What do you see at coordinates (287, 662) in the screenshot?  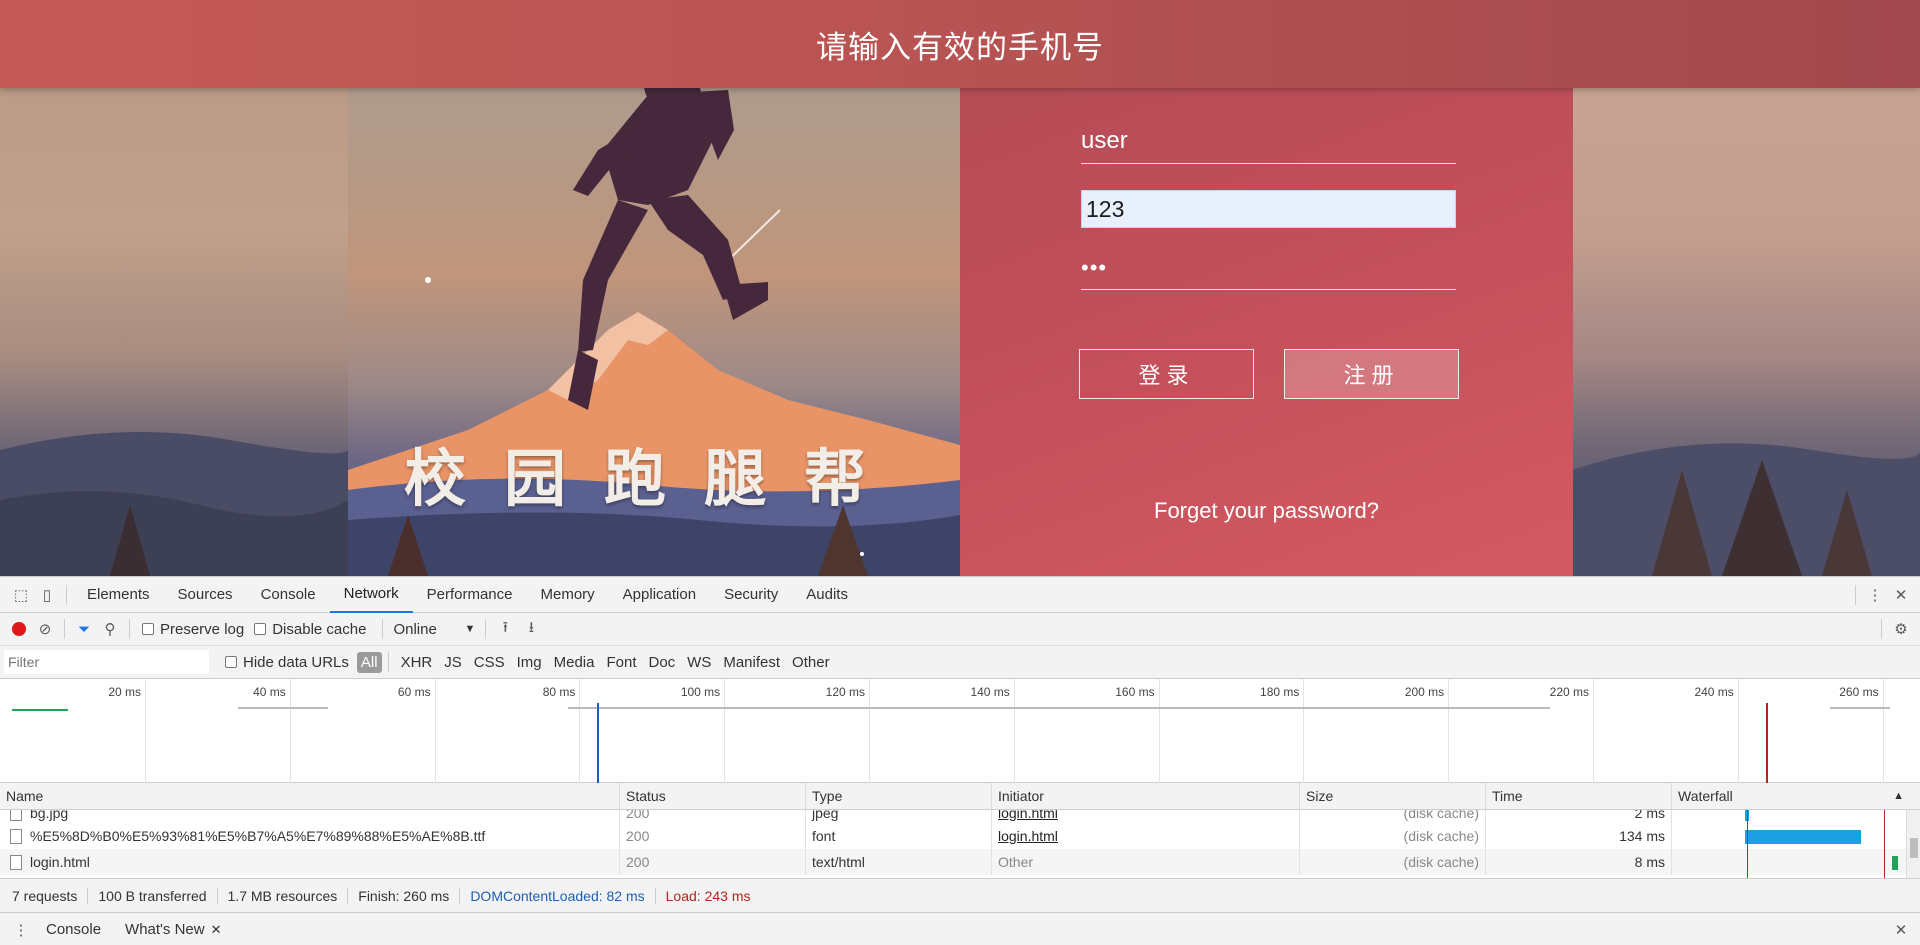 I see `hide-data-urls-checkbox: Hide data URLs` at bounding box center [287, 662].